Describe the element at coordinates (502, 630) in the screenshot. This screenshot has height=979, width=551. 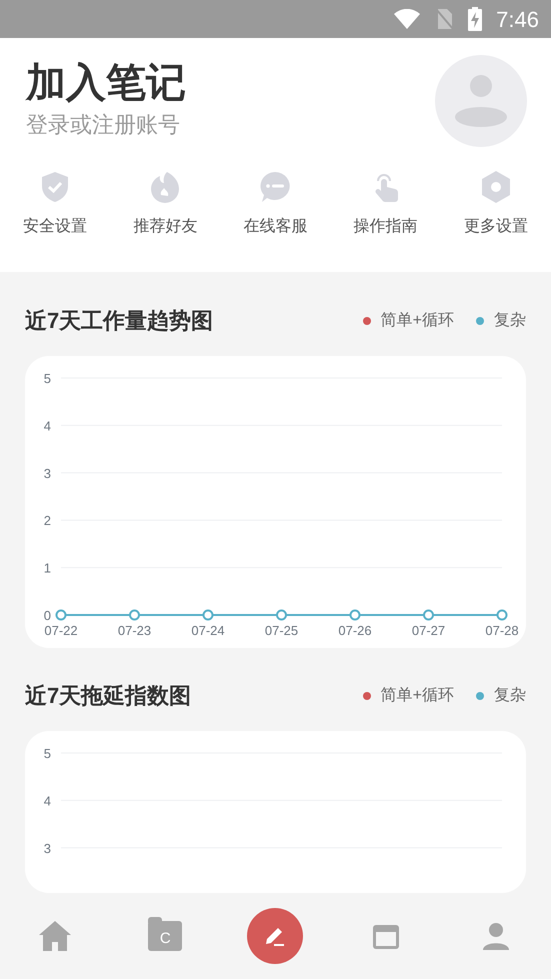
I see `x-tick-label: 07-28` at that location.